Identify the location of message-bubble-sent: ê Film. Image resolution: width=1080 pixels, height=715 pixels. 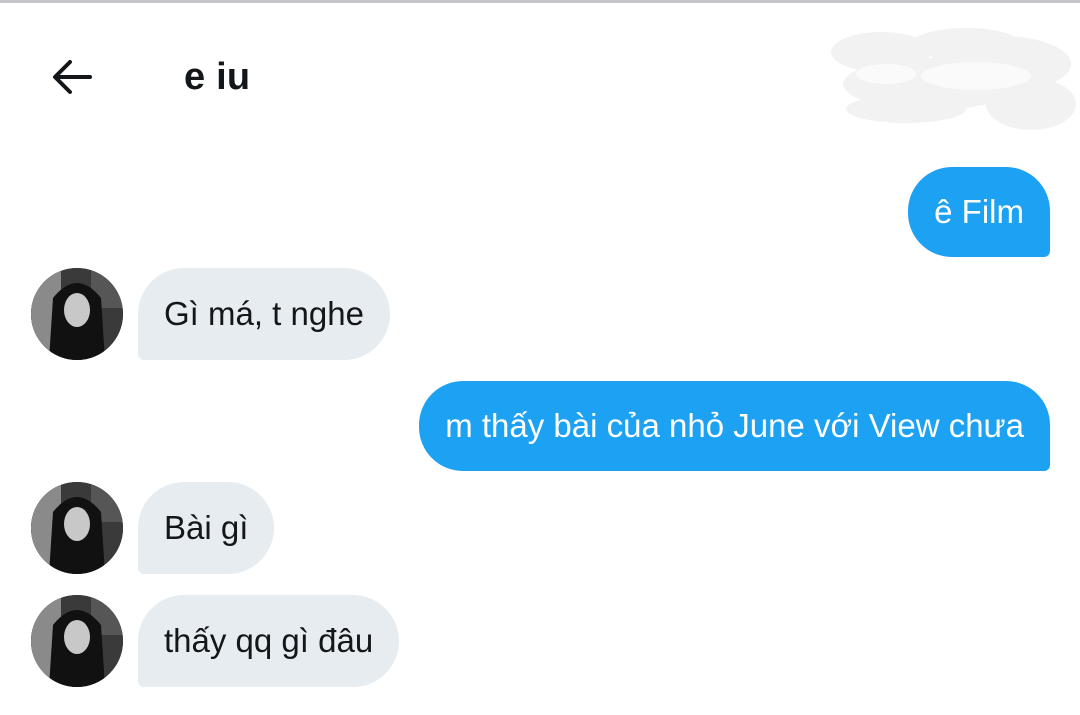
(979, 212).